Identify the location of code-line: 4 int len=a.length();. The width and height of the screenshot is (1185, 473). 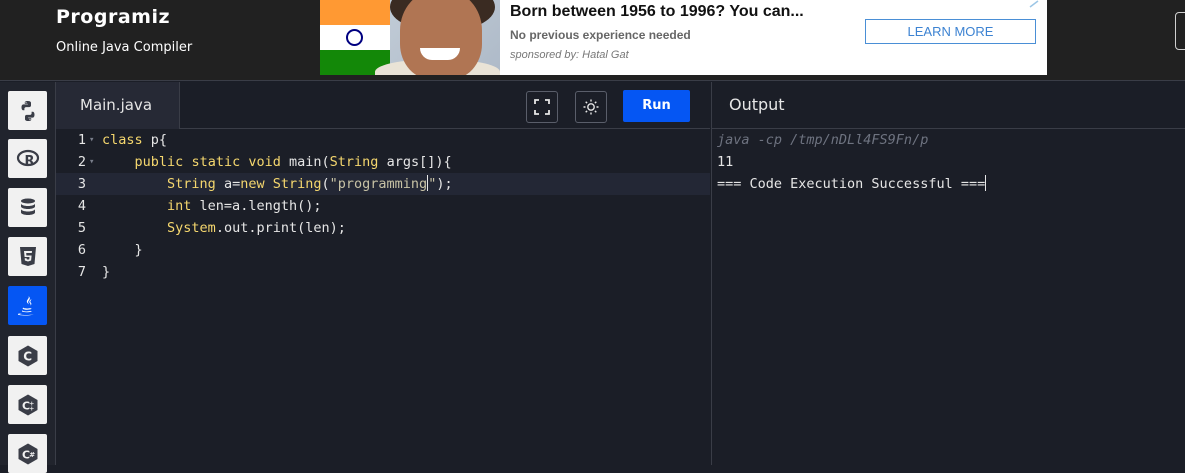
(383, 206).